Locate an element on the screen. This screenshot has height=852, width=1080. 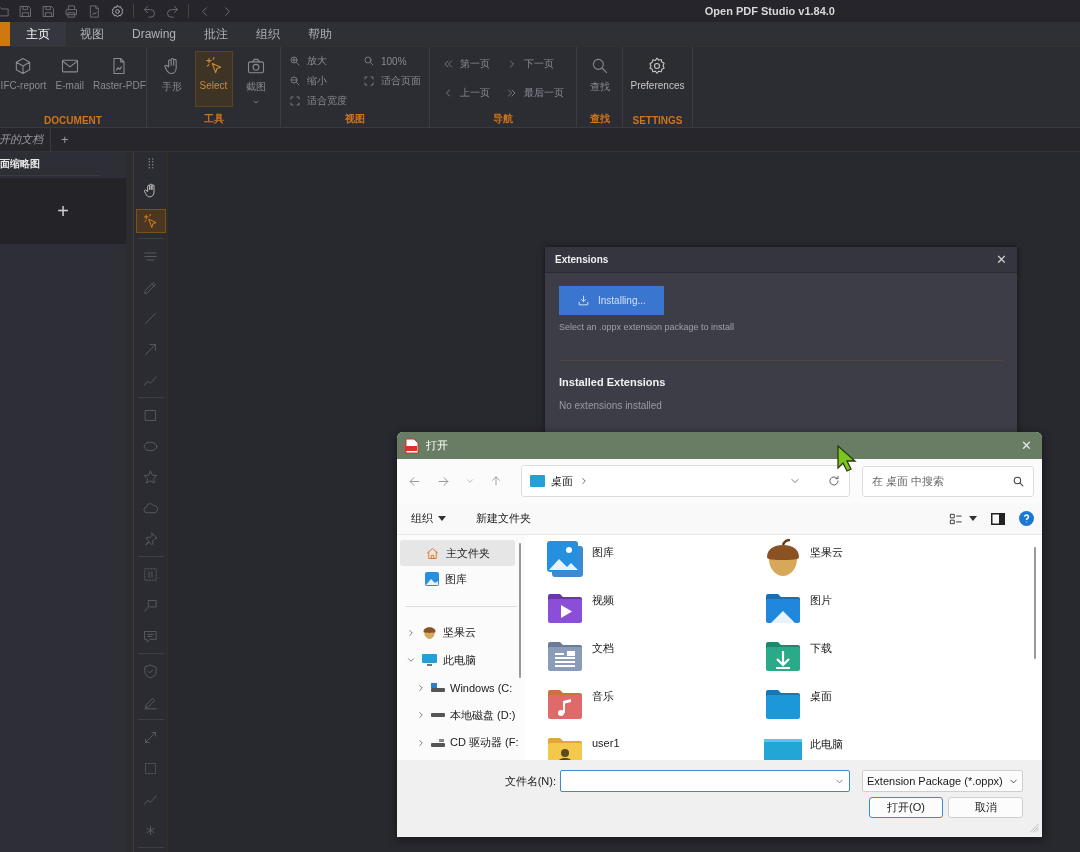
folder-item: 桌面 is located at coordinates (872, 707).